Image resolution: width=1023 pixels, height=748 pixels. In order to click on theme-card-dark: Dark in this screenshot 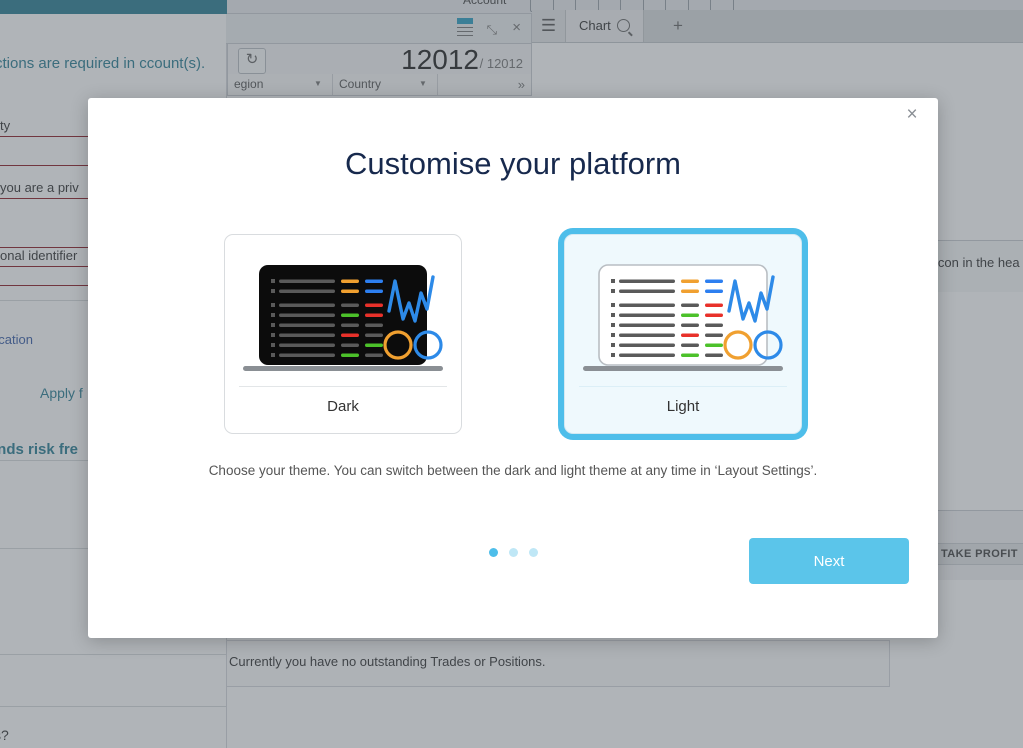, I will do `click(343, 334)`.